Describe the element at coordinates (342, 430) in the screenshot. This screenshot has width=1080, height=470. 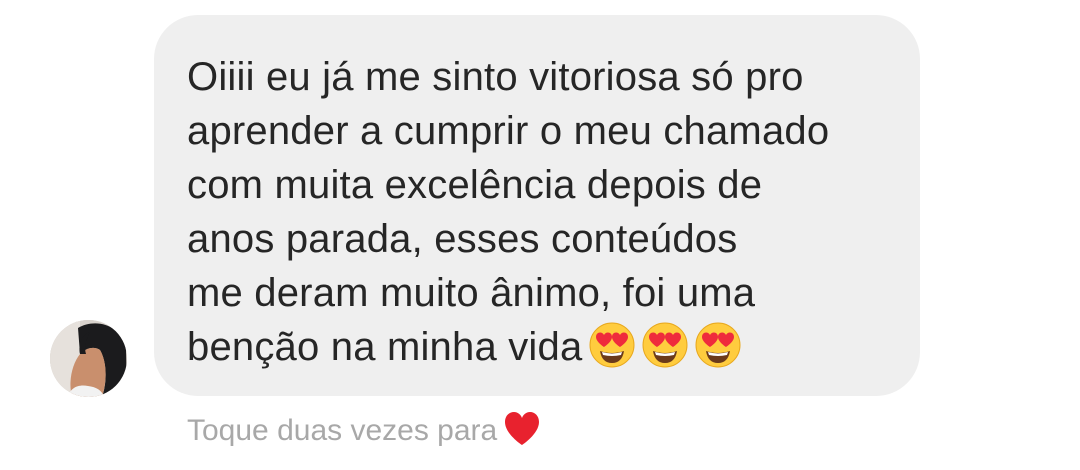
I see `hint-text: Toque duas vezes para` at that location.